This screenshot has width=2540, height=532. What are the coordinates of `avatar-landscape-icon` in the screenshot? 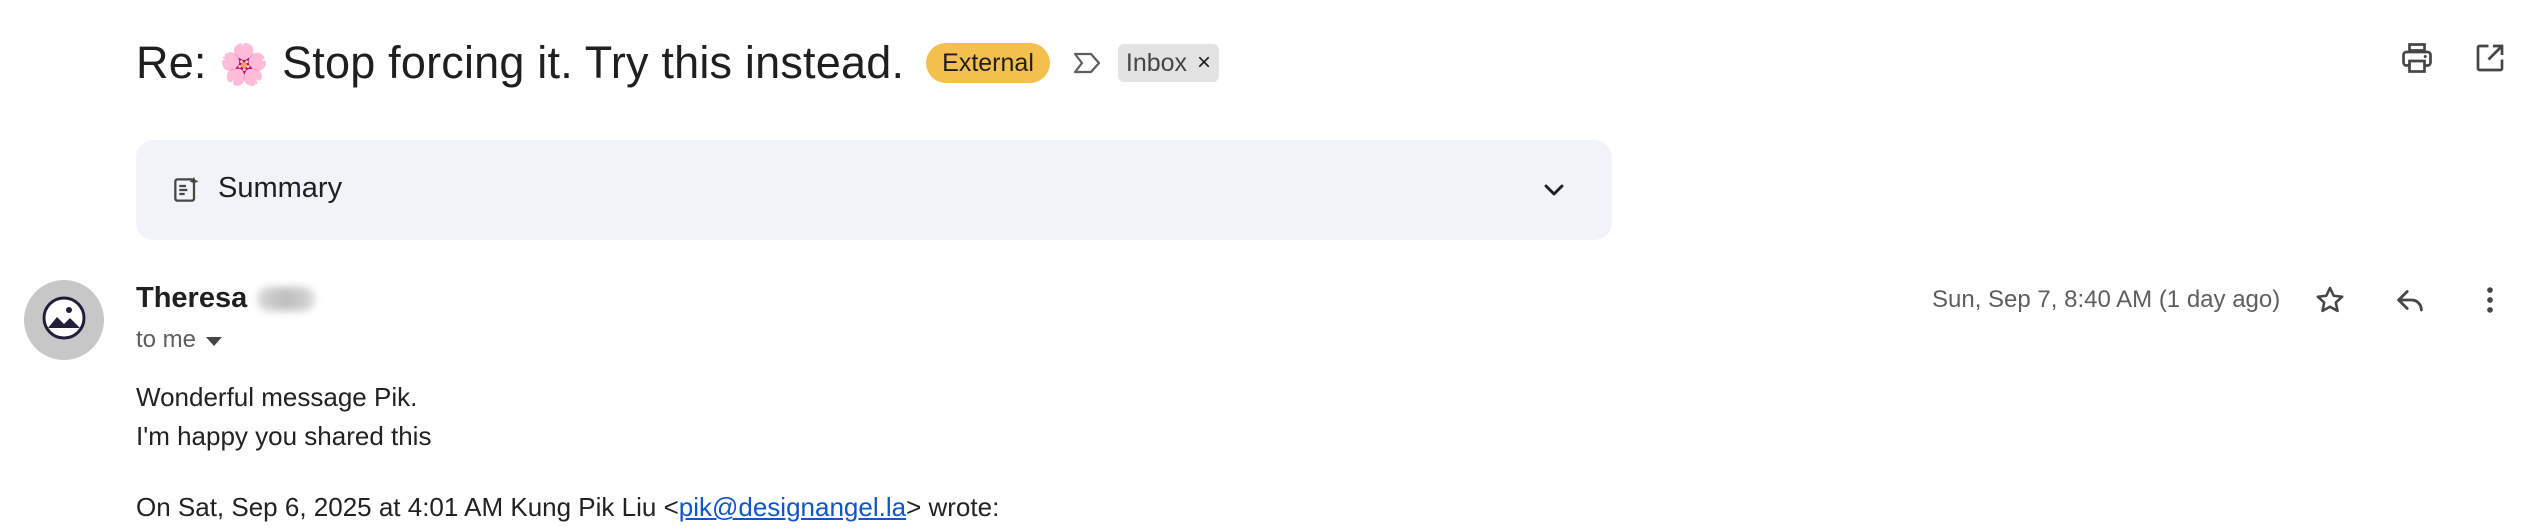 It's located at (64, 320).